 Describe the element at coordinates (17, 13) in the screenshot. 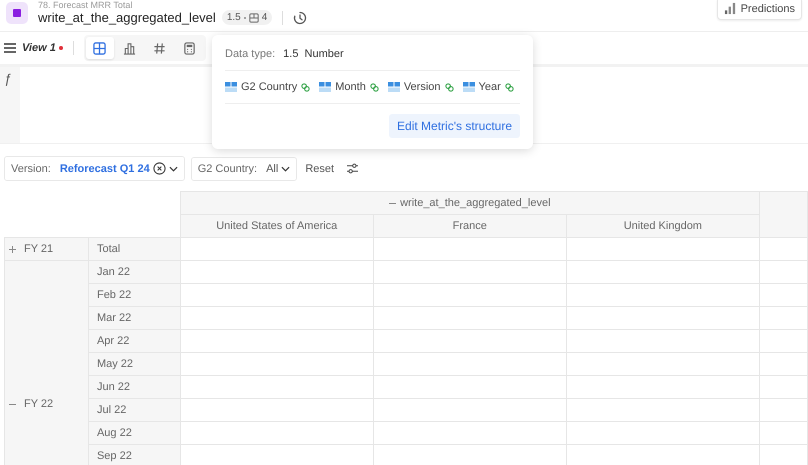

I see `metric-icon` at that location.